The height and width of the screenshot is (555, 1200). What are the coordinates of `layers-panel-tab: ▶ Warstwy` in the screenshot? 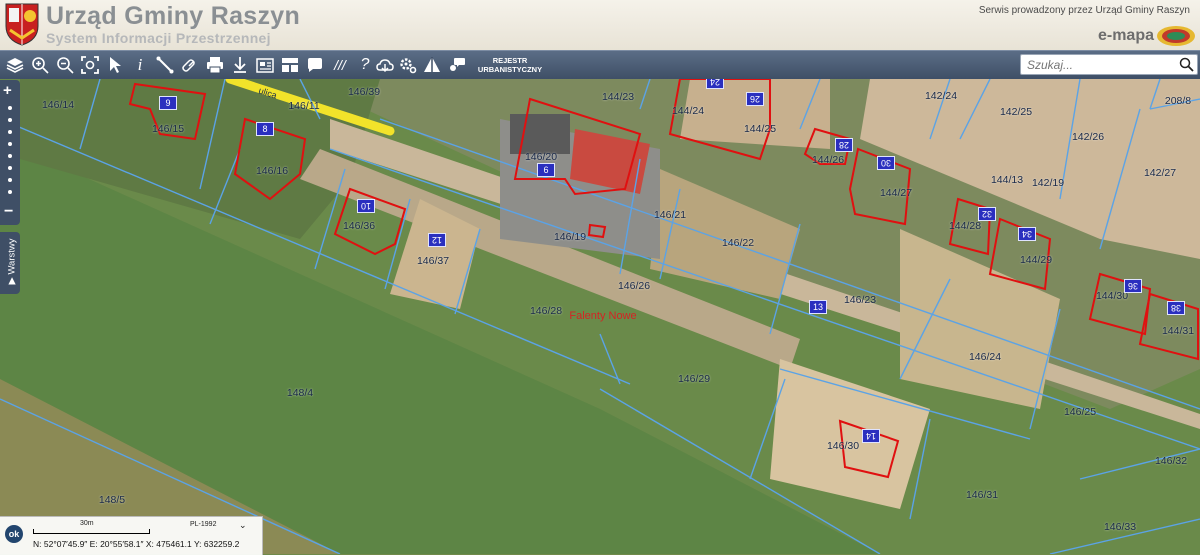 It's located at (10, 263).